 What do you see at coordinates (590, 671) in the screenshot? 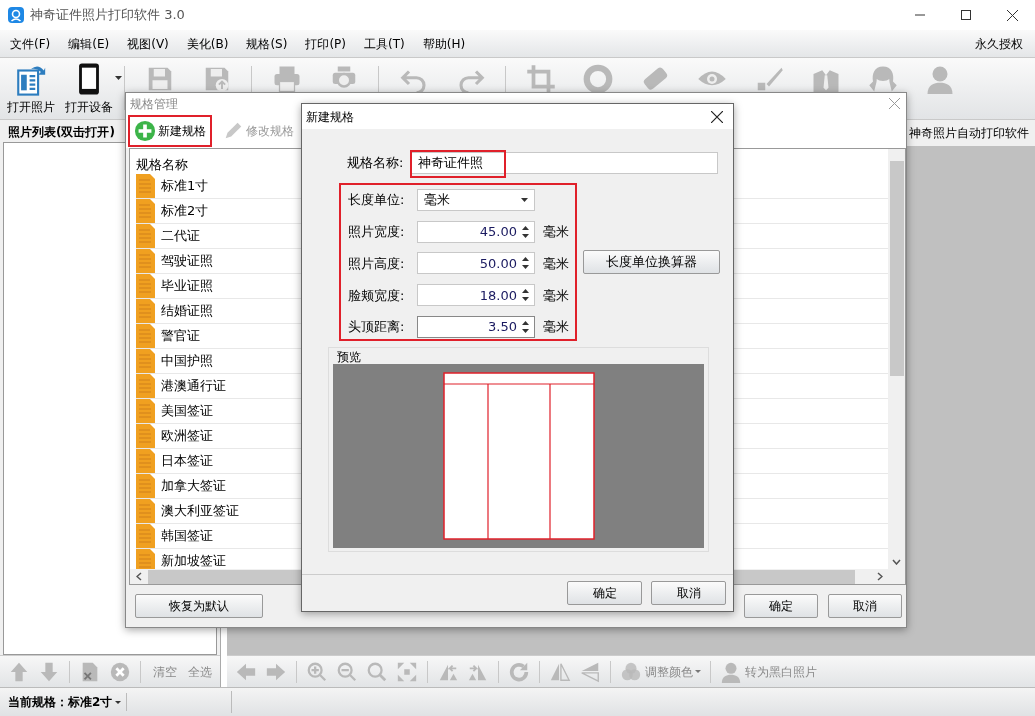
I see `flip-vertical-icon` at bounding box center [590, 671].